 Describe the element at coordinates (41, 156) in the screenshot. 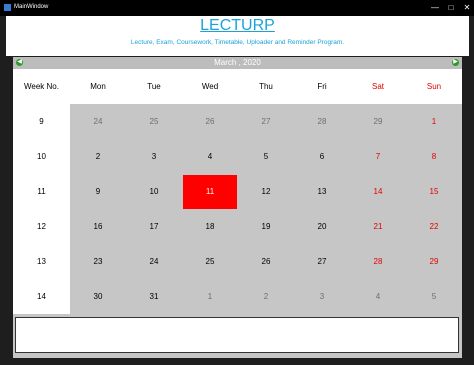

I see `week-number: 10` at that location.